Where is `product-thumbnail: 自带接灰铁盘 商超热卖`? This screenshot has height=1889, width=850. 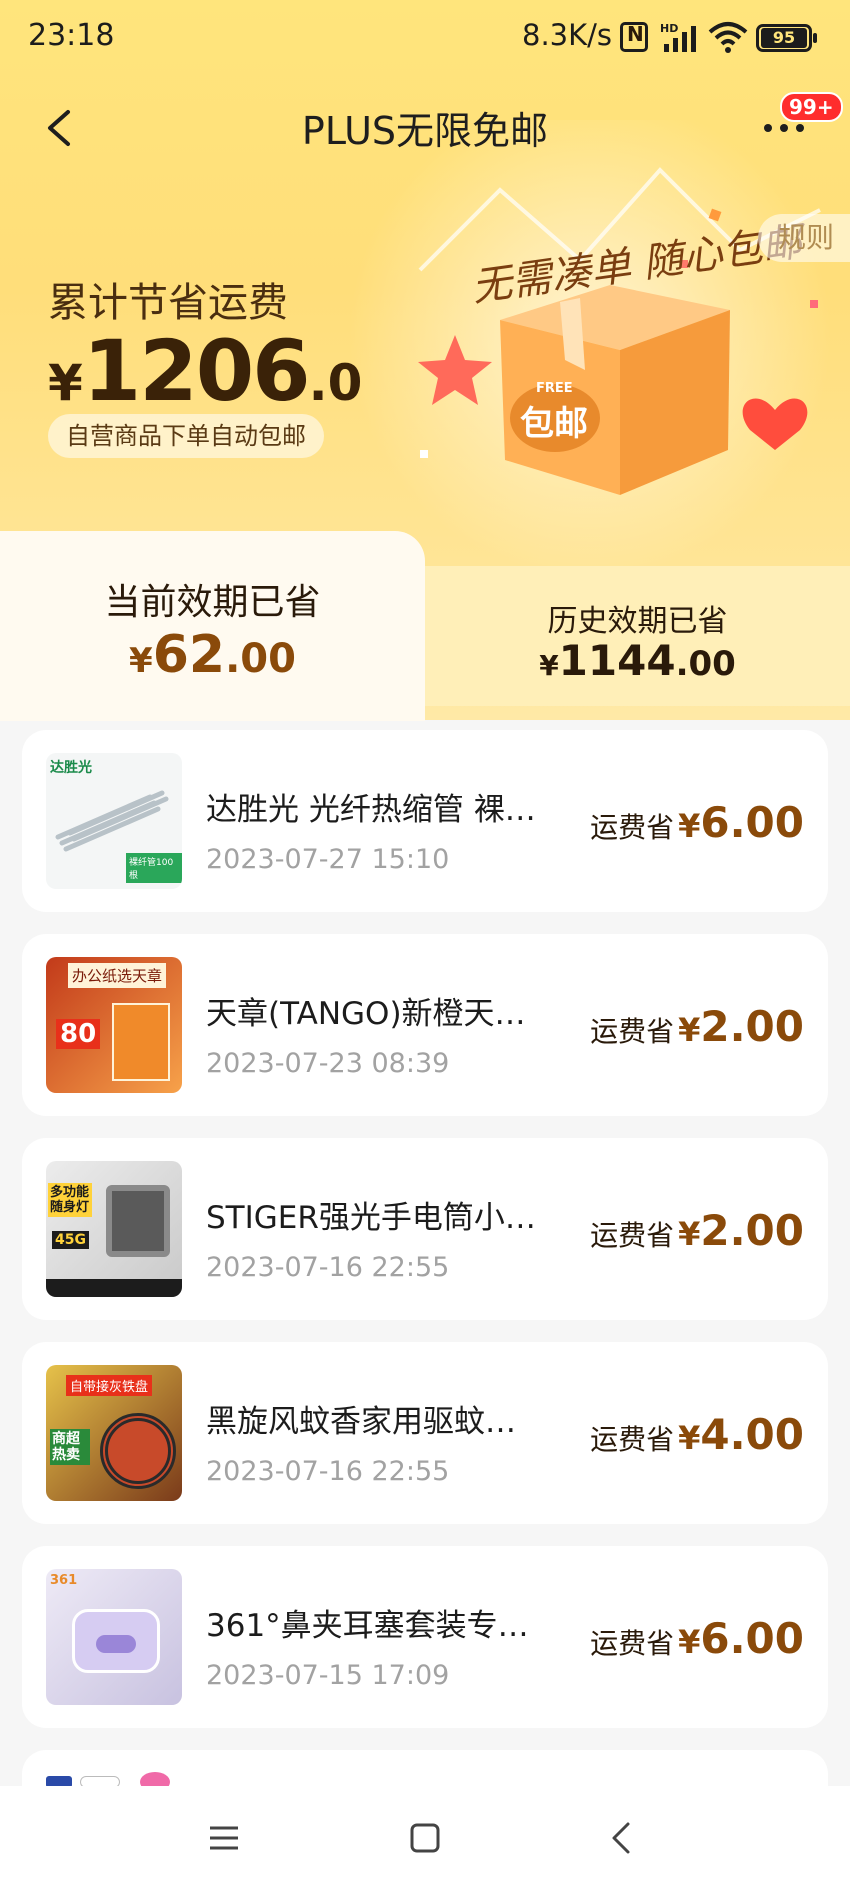 product-thumbnail: 自带接灰铁盘 商超热卖 is located at coordinates (114, 1433).